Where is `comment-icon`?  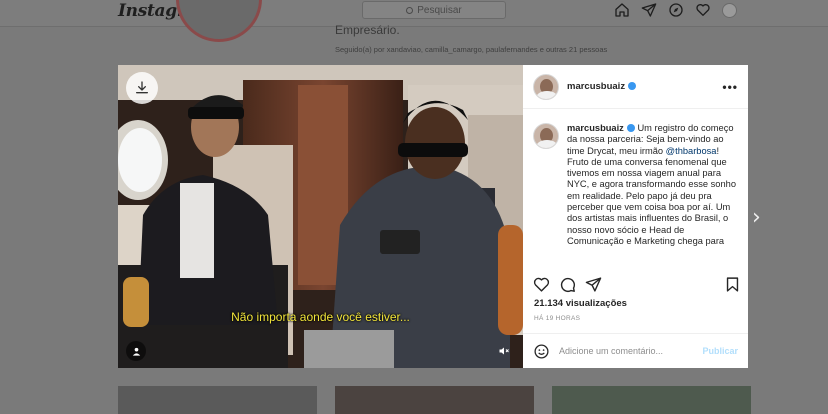 comment-icon is located at coordinates (567, 284).